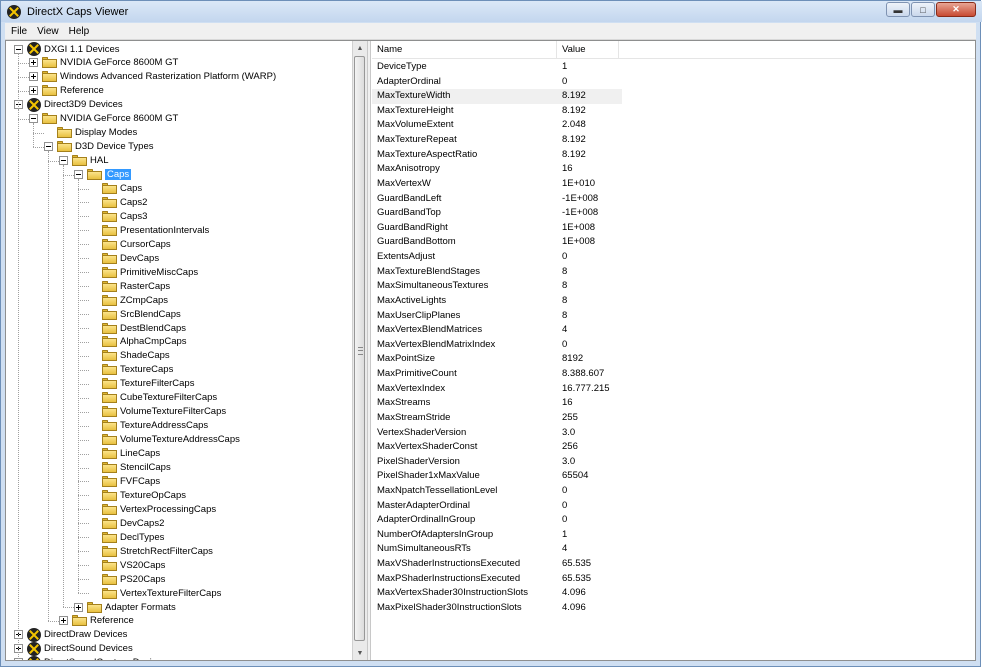 This screenshot has width=983, height=669. What do you see at coordinates (497, 403) in the screenshot?
I see `list-row: MaxStreams 16` at bounding box center [497, 403].